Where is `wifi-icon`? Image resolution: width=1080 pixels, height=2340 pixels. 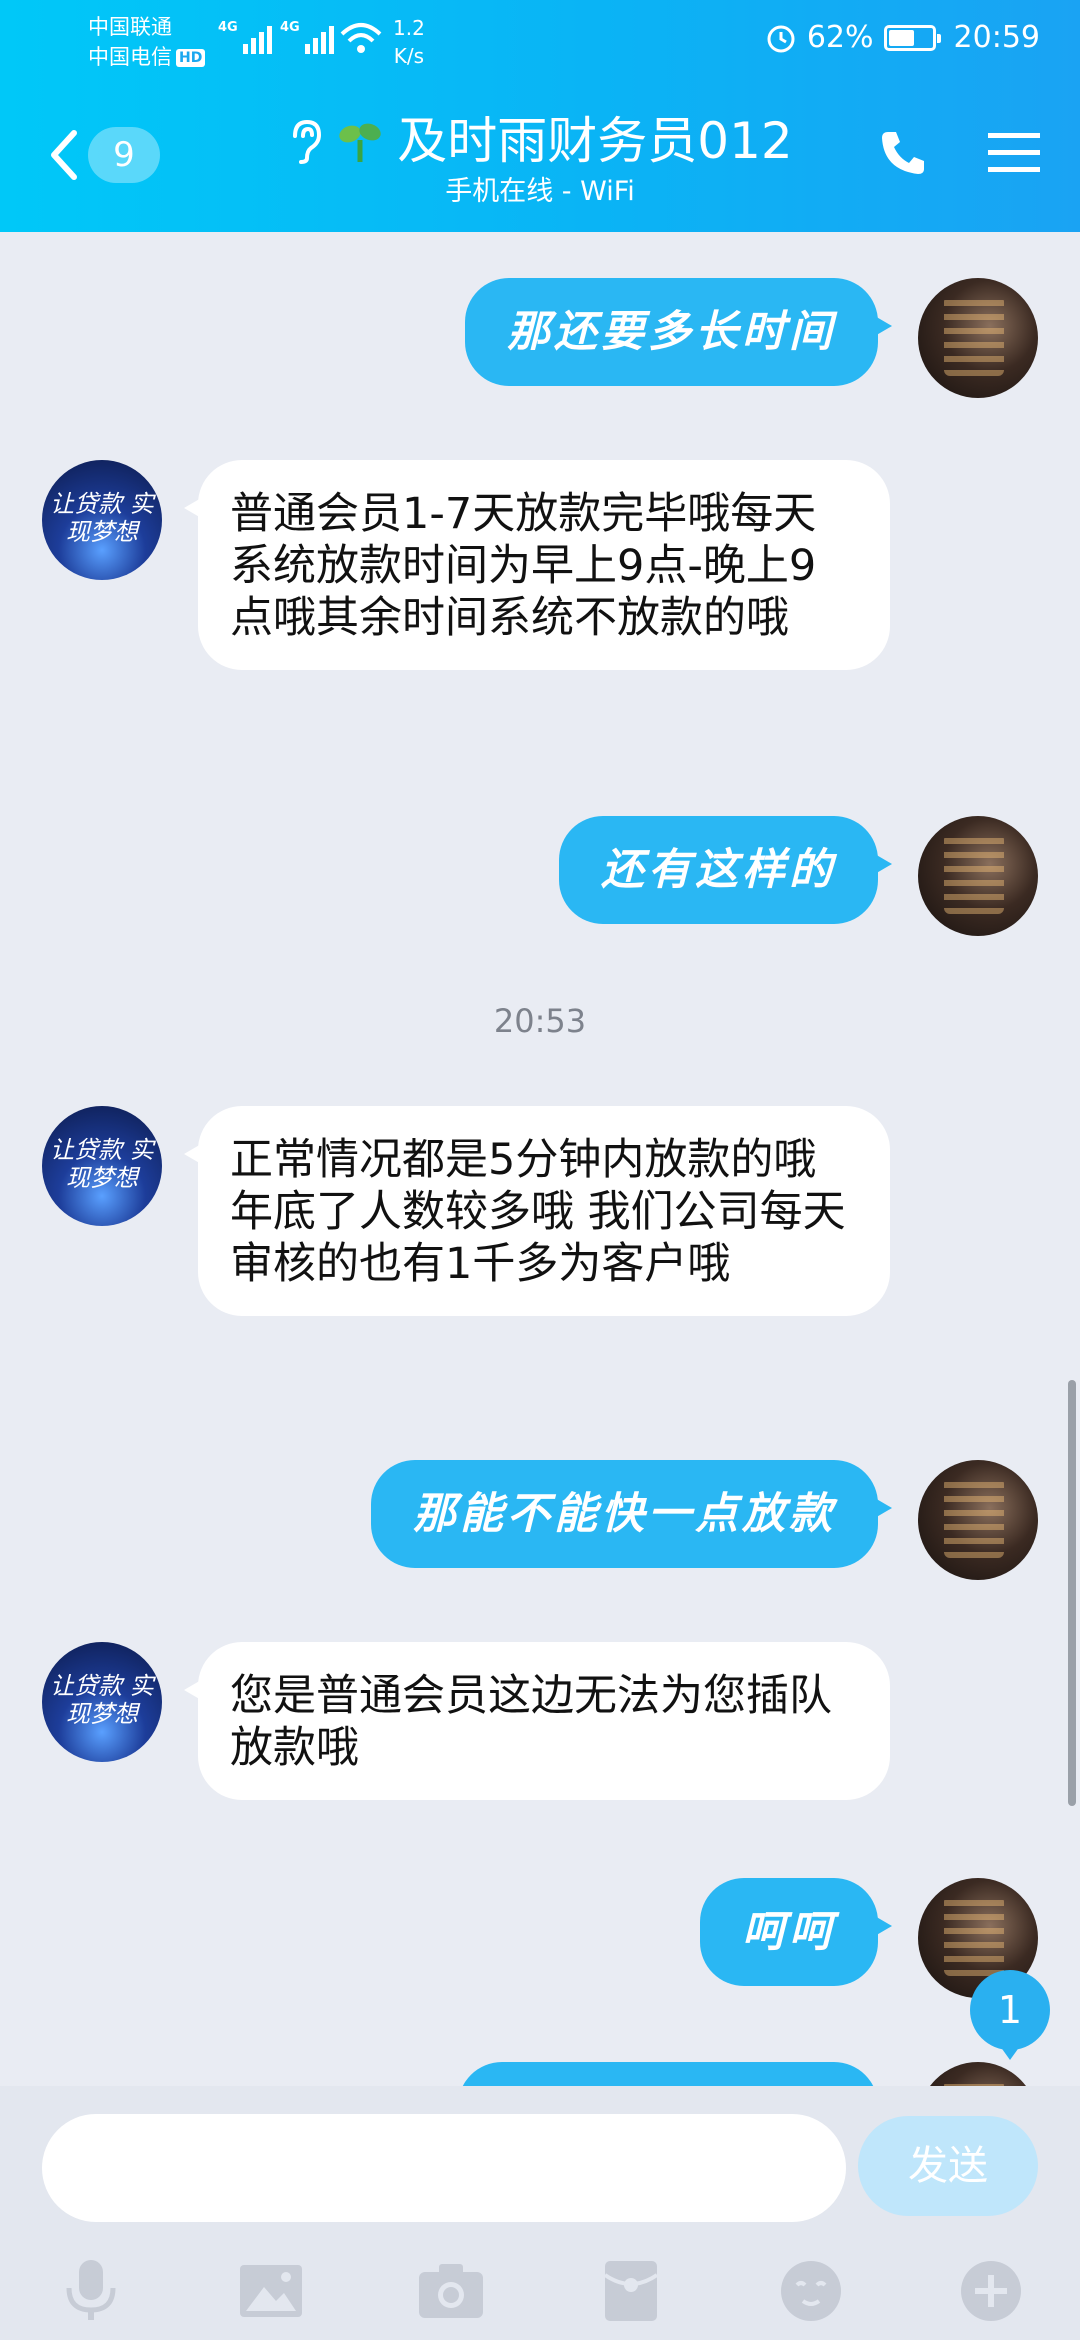 wifi-icon is located at coordinates (361, 40).